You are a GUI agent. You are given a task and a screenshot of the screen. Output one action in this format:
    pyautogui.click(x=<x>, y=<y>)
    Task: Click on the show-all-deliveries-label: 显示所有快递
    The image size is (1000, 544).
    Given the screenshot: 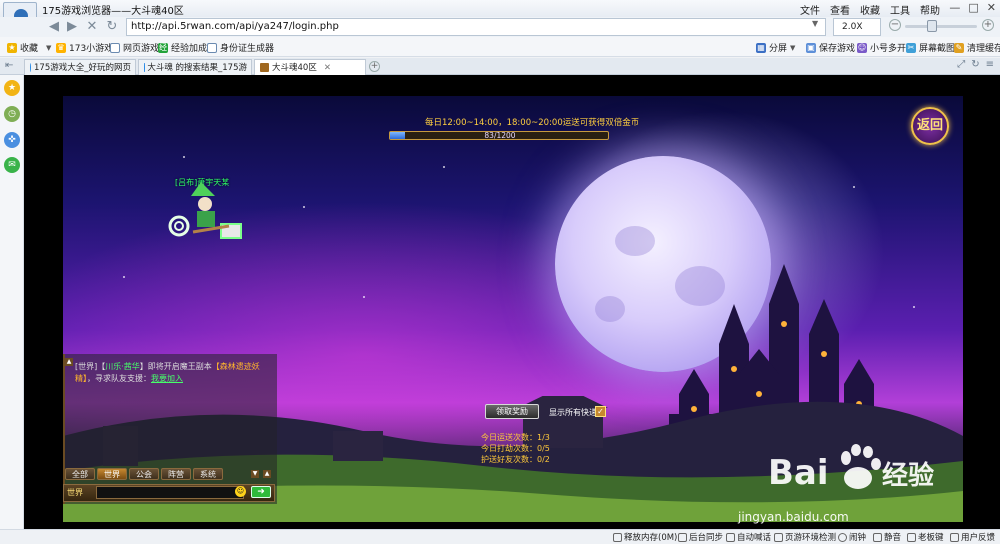 What is the action you would take?
    pyautogui.click(x=573, y=412)
    